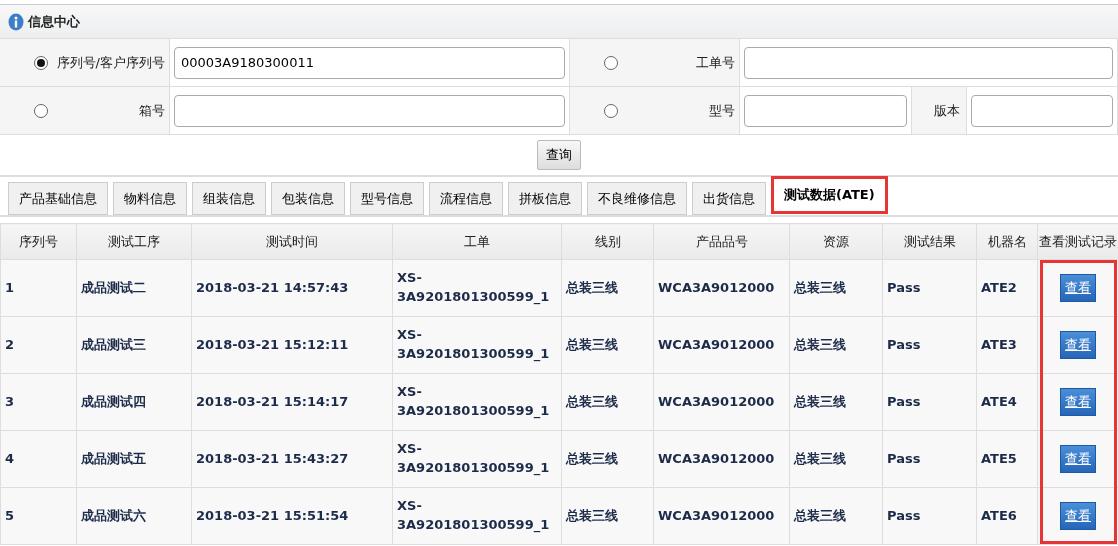 This screenshot has width=1118, height=546. What do you see at coordinates (38, 516) in the screenshot?
I see `table-cell: 5` at bounding box center [38, 516].